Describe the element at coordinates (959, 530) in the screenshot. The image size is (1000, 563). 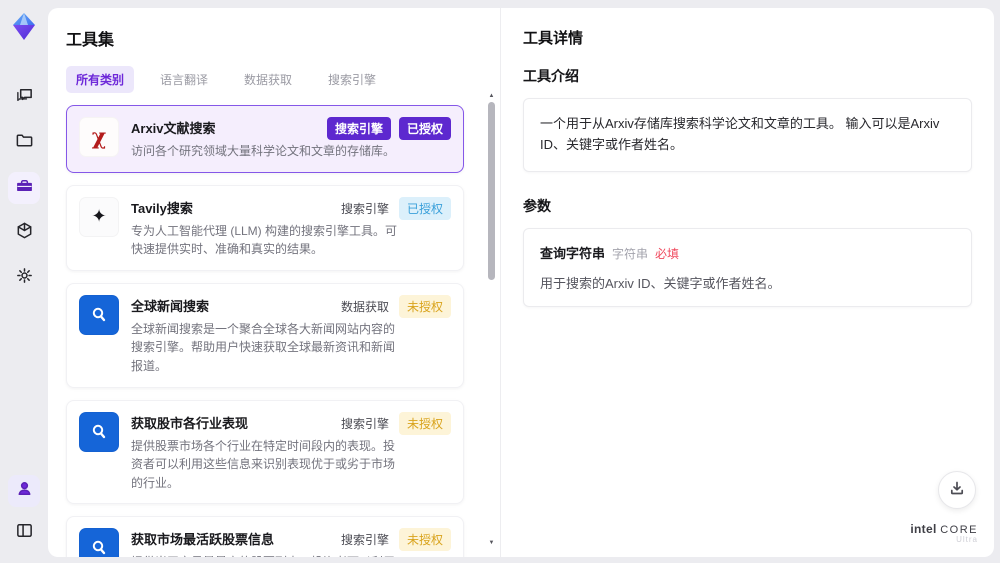
I see `core-wordmark: CORE` at that location.